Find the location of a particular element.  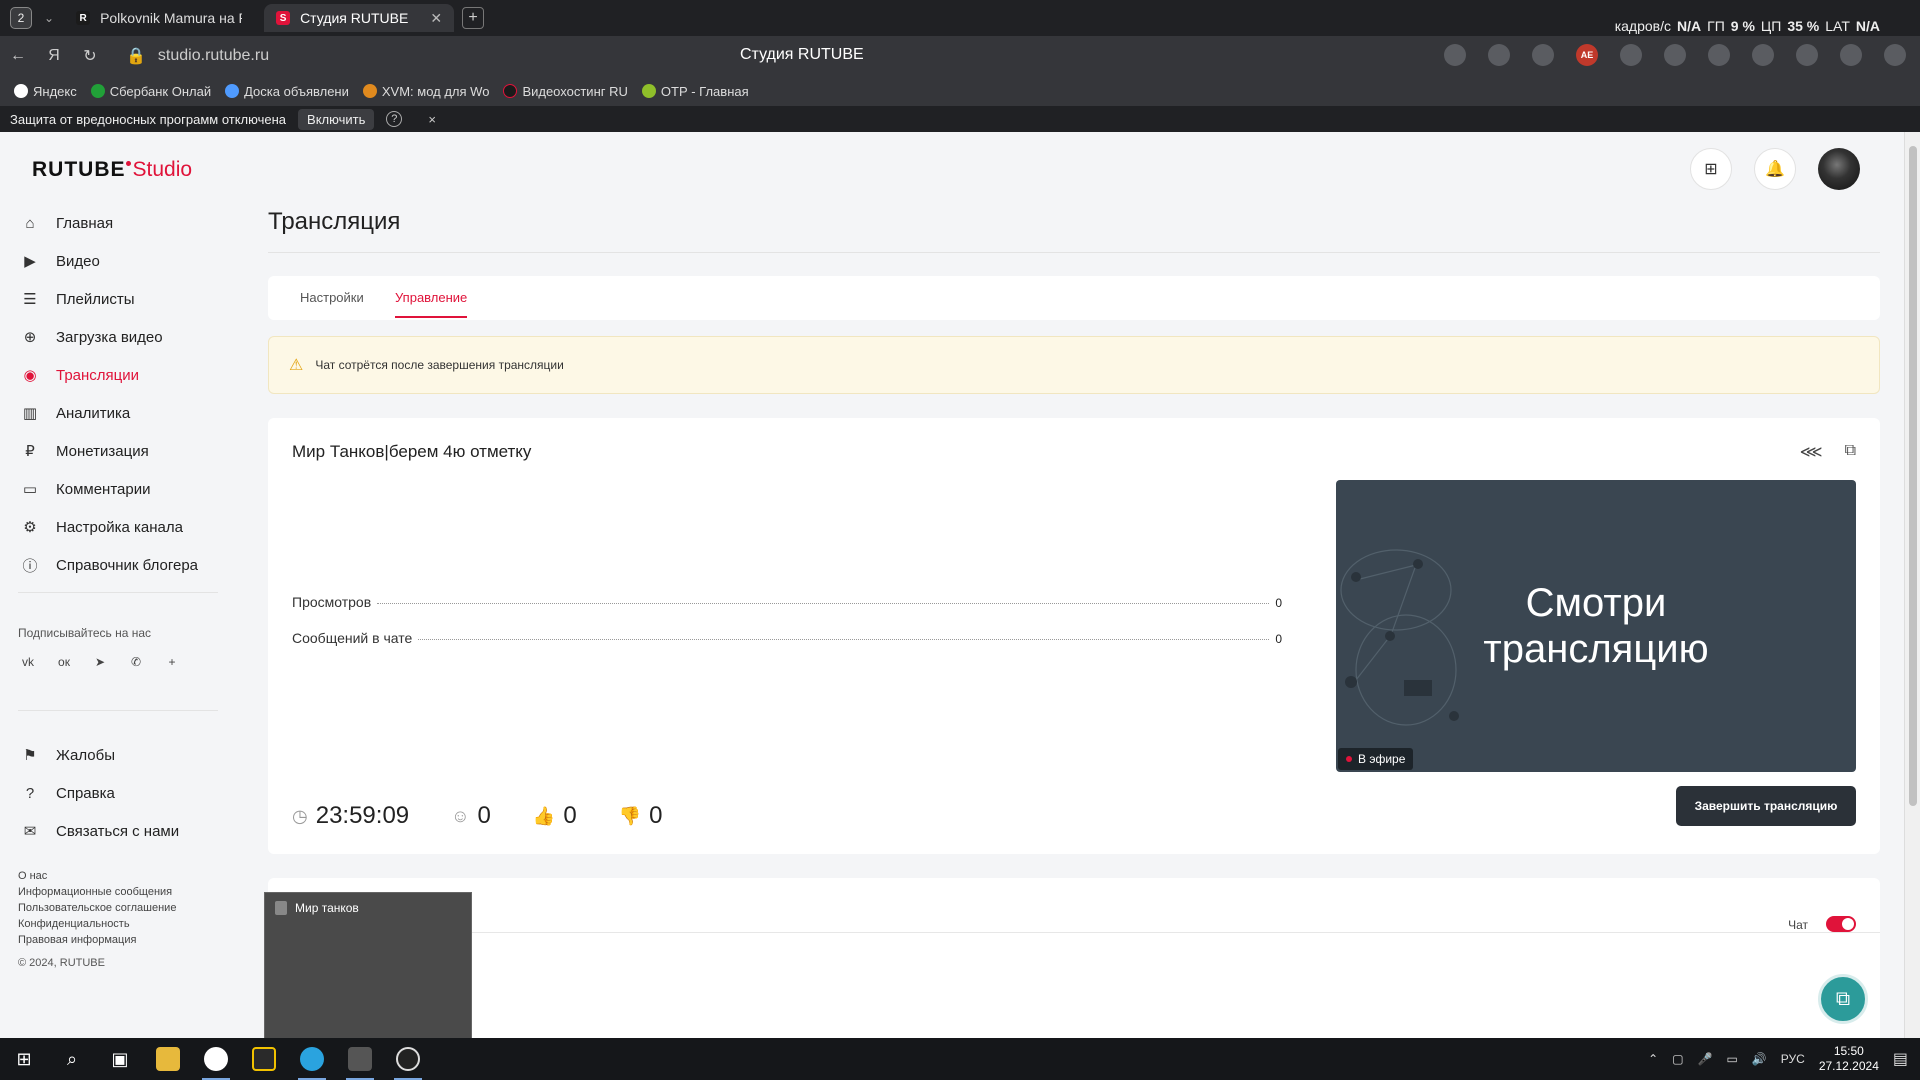

download-icon is located at coordinates (1895, 55).